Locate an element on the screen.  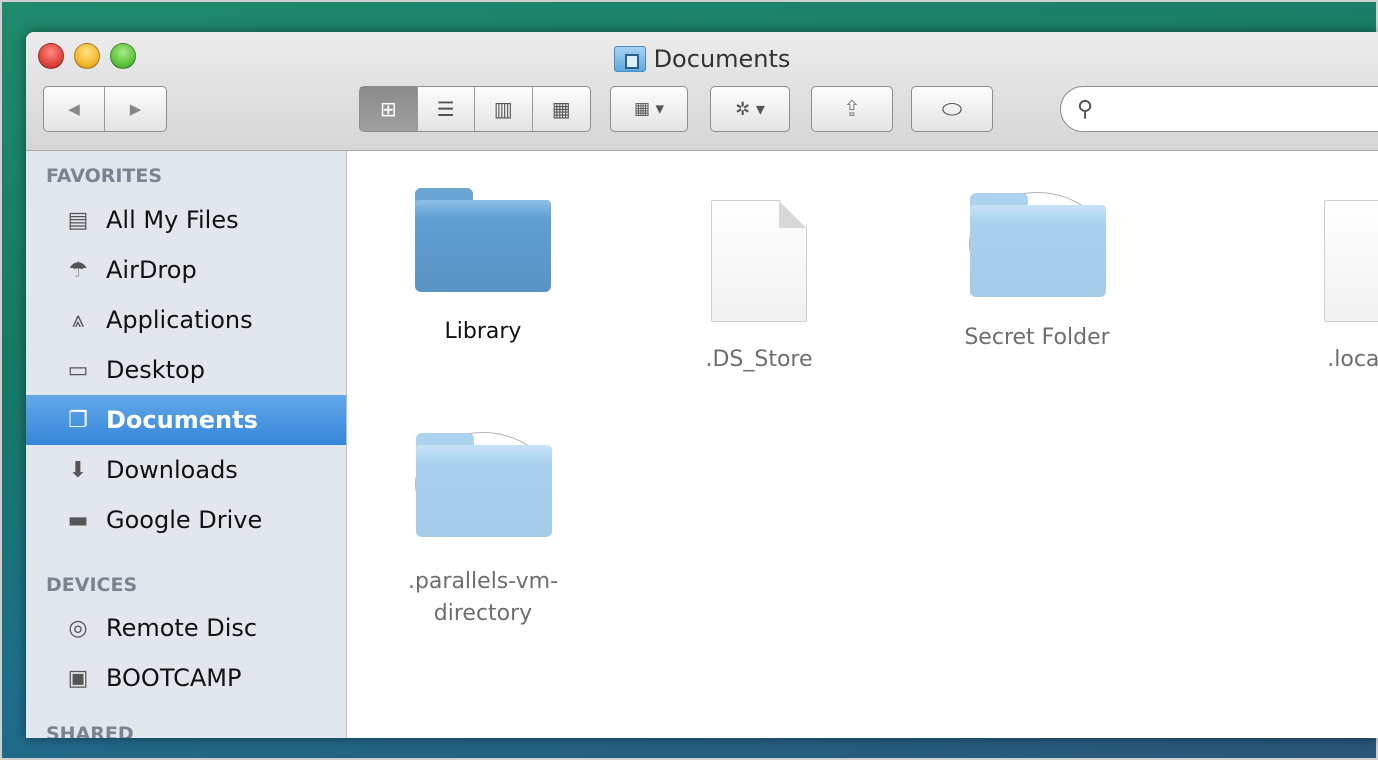
back-forward-control: ◀ ▶ is located at coordinates (105, 109).